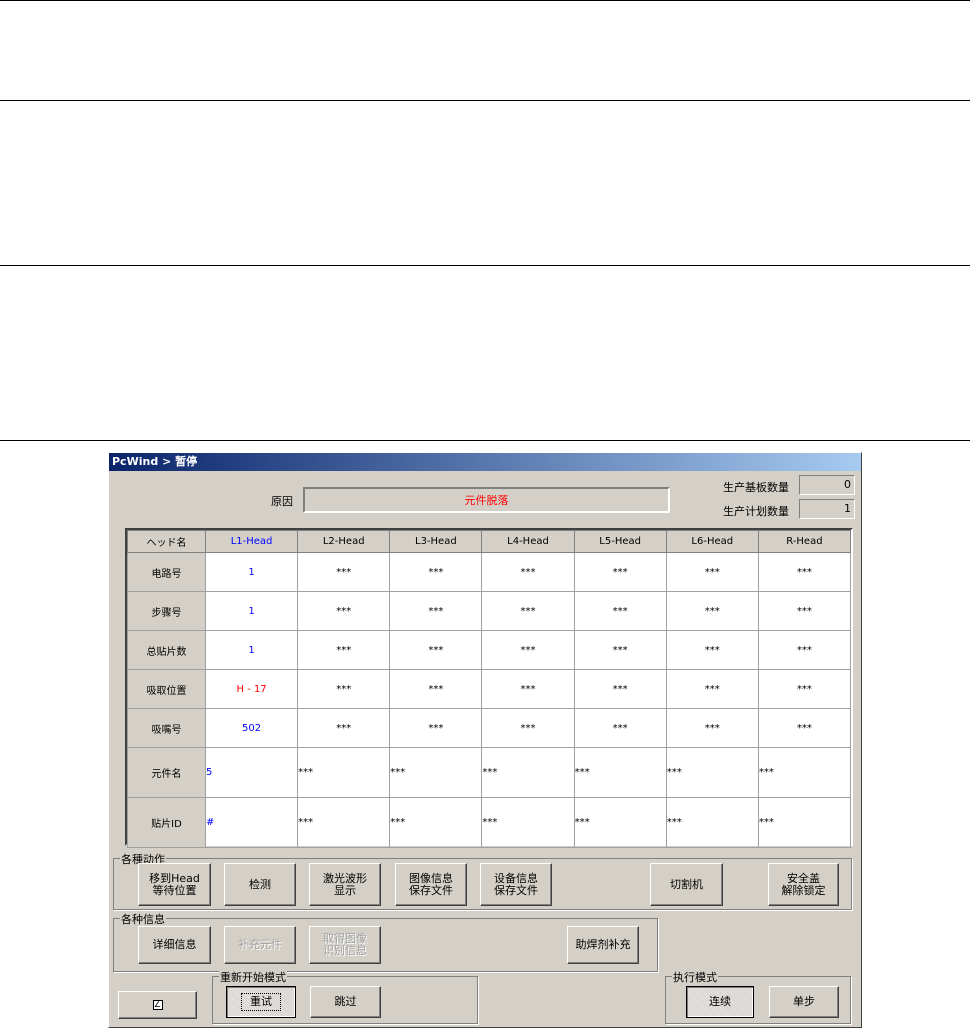 This screenshot has width=970, height=1030. What do you see at coordinates (166, 689) in the screenshot?
I see `row-label: 吸取位置` at bounding box center [166, 689].